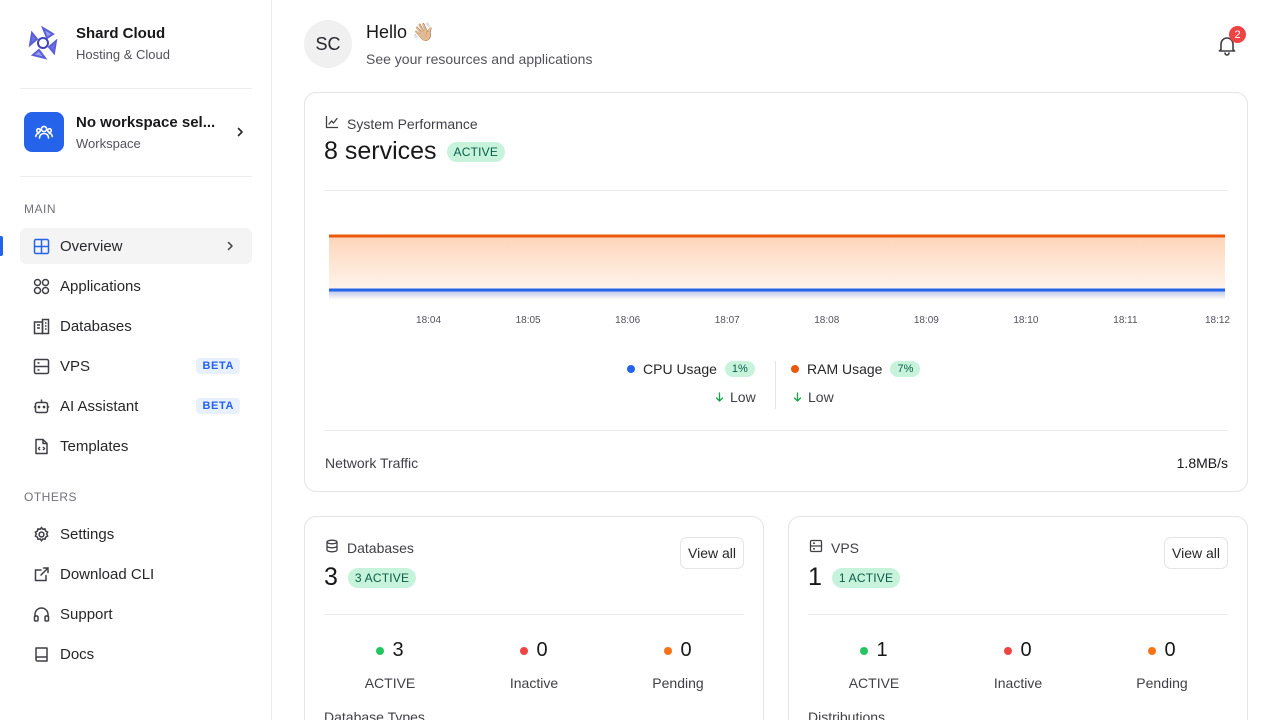  I want to click on legend-label: CPU Usage, so click(680, 369).